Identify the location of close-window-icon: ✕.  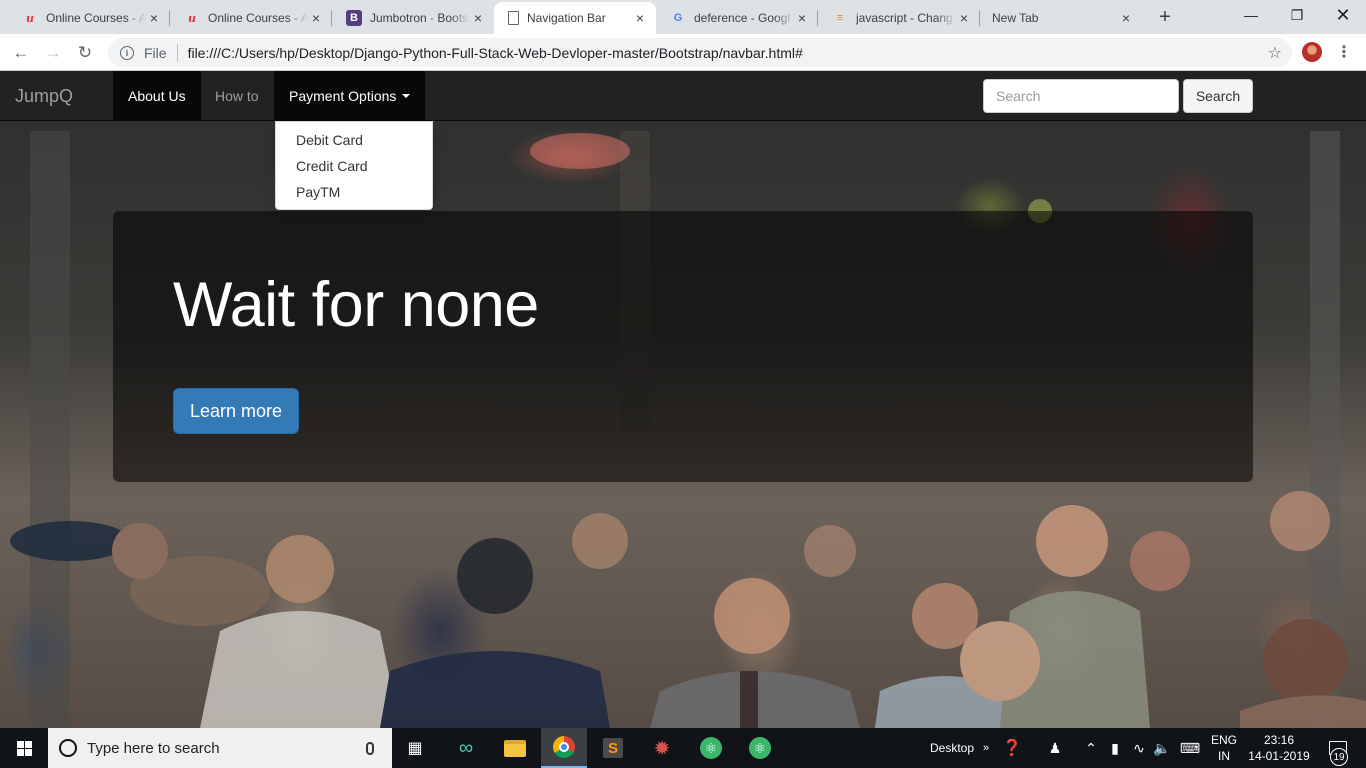
(1343, 15).